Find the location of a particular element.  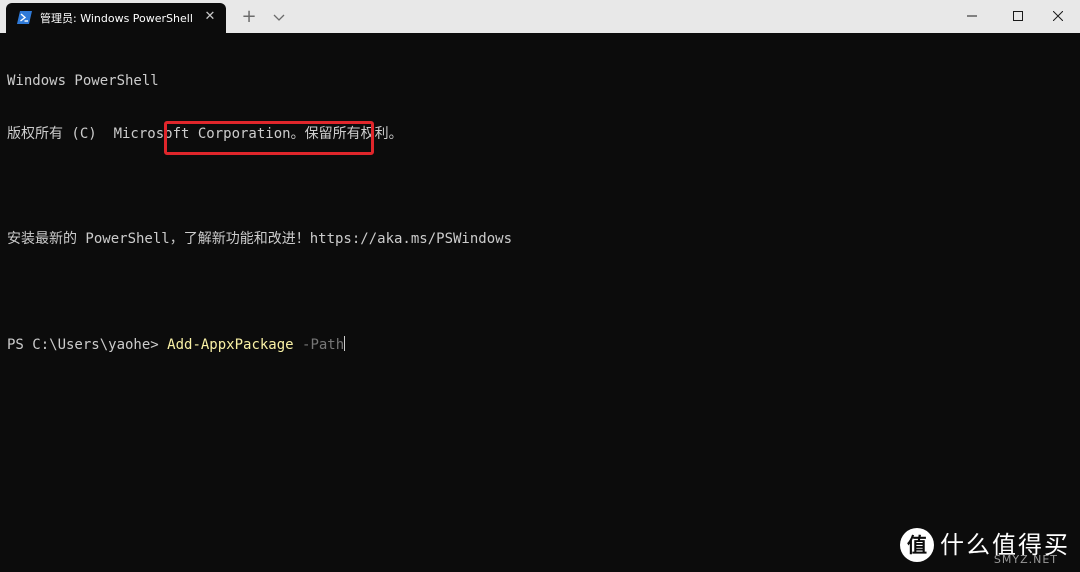

minimize-icon is located at coordinates (972, 16).